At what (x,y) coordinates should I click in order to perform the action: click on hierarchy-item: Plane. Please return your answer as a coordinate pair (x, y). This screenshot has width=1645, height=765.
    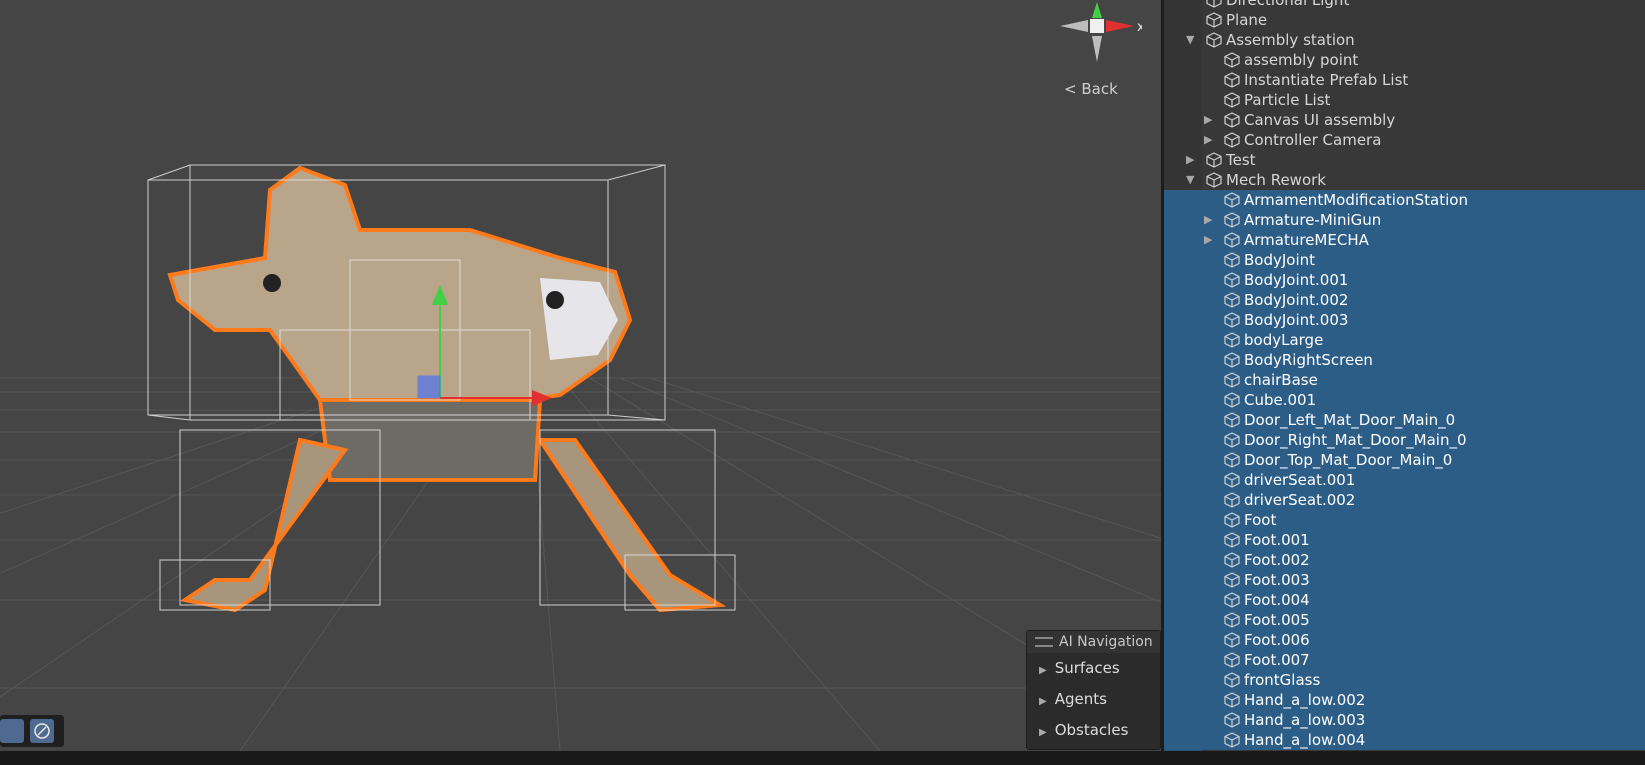
    Looking at the image, I should click on (1404, 20).